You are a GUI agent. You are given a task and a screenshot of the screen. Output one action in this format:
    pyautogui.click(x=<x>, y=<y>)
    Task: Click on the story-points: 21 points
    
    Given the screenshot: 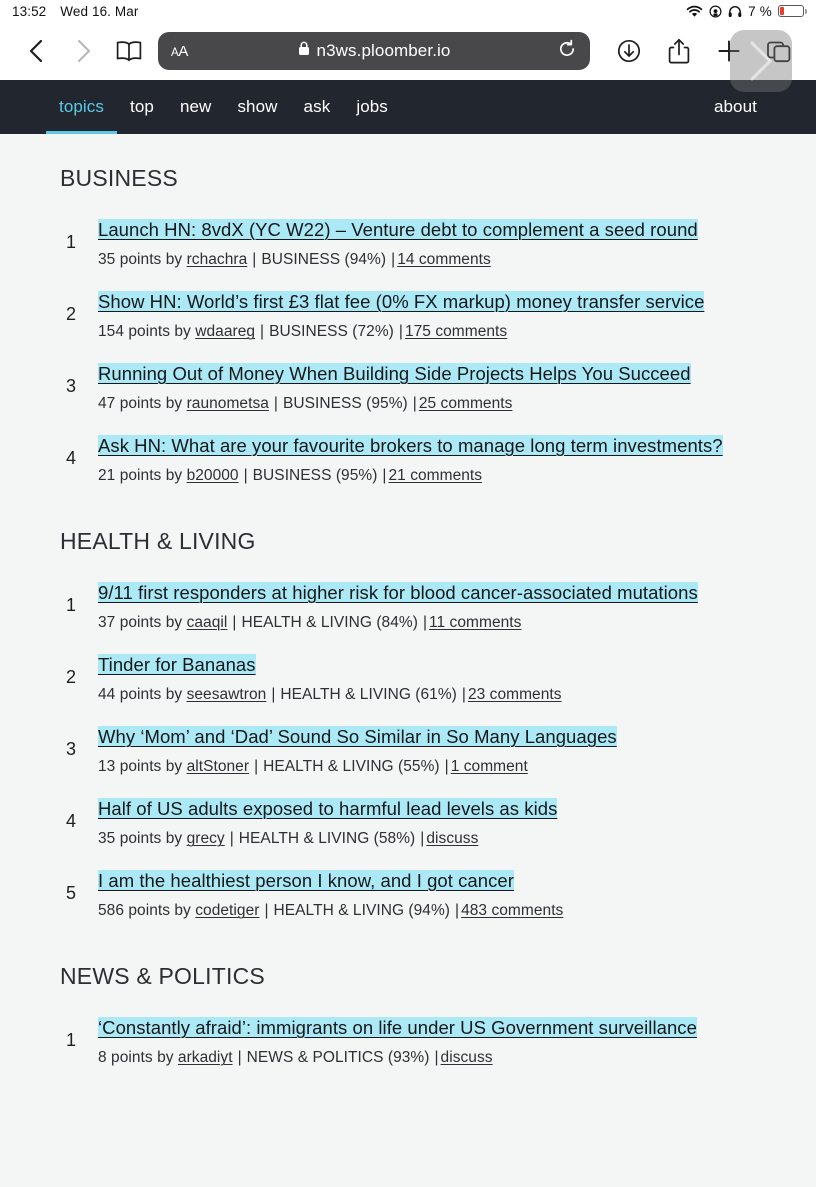 What is the action you would take?
    pyautogui.click(x=130, y=476)
    